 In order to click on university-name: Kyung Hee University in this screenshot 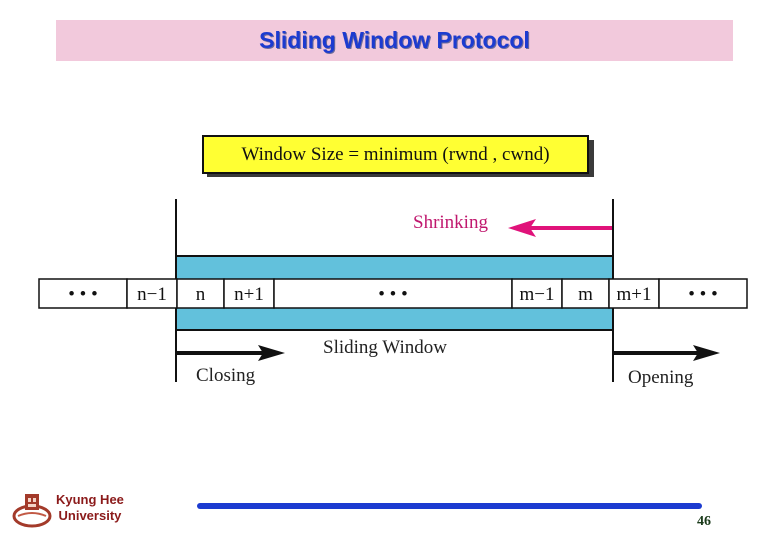, I will do `click(90, 508)`.